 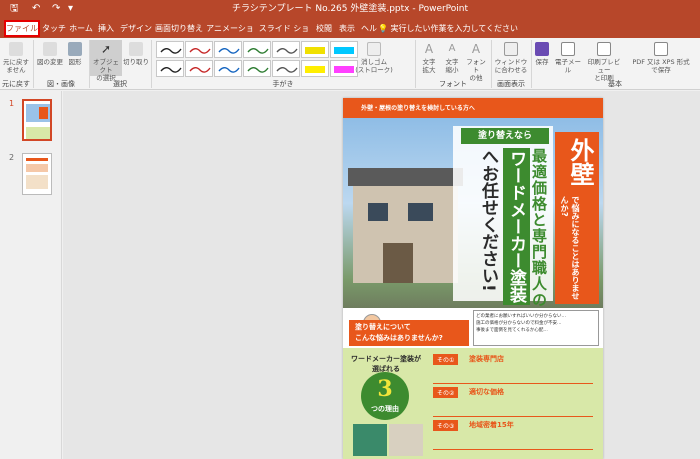 I want to click on reason-3: その③ 地域密着15年, so click(x=513, y=435).